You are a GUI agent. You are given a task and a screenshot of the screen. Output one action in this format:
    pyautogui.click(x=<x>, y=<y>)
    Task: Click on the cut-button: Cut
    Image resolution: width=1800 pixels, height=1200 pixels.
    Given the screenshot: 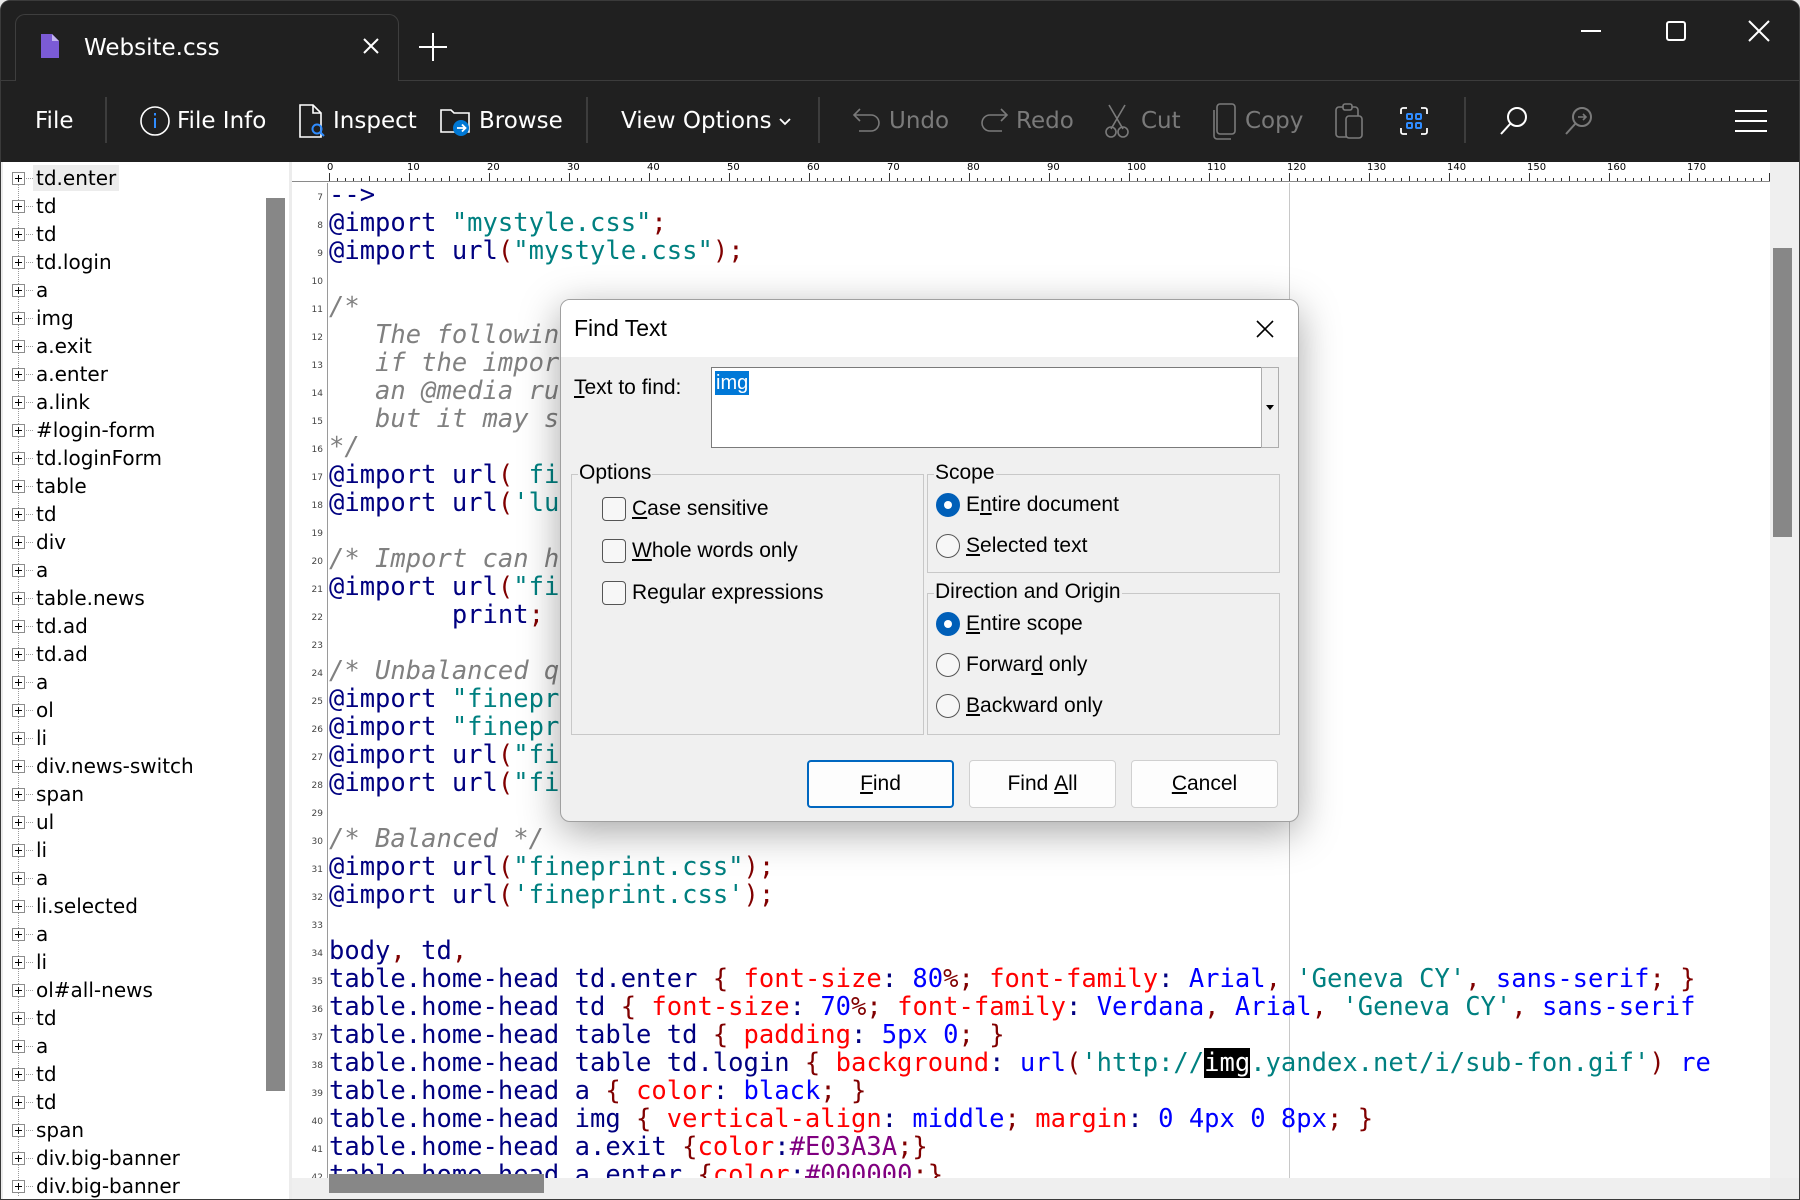 What is the action you would take?
    pyautogui.click(x=1142, y=121)
    